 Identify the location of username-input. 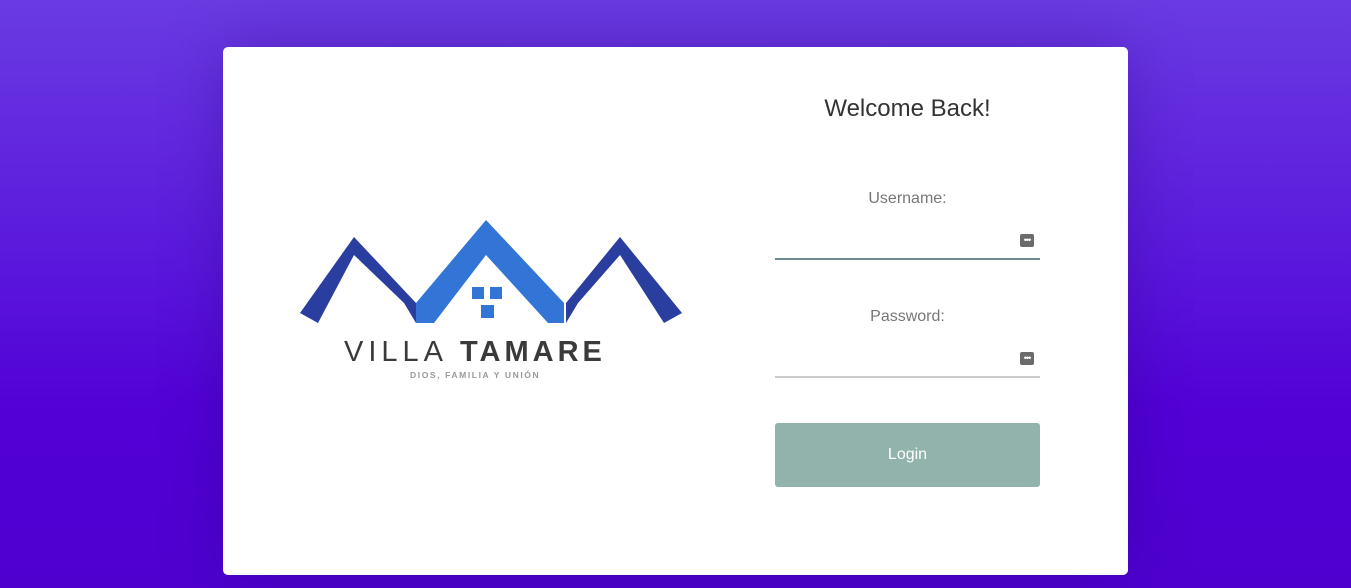
(907, 242).